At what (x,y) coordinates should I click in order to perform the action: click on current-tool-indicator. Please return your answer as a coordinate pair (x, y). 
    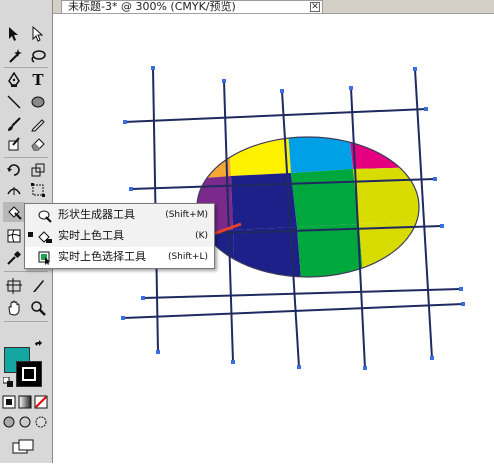
    Looking at the image, I should click on (30, 234).